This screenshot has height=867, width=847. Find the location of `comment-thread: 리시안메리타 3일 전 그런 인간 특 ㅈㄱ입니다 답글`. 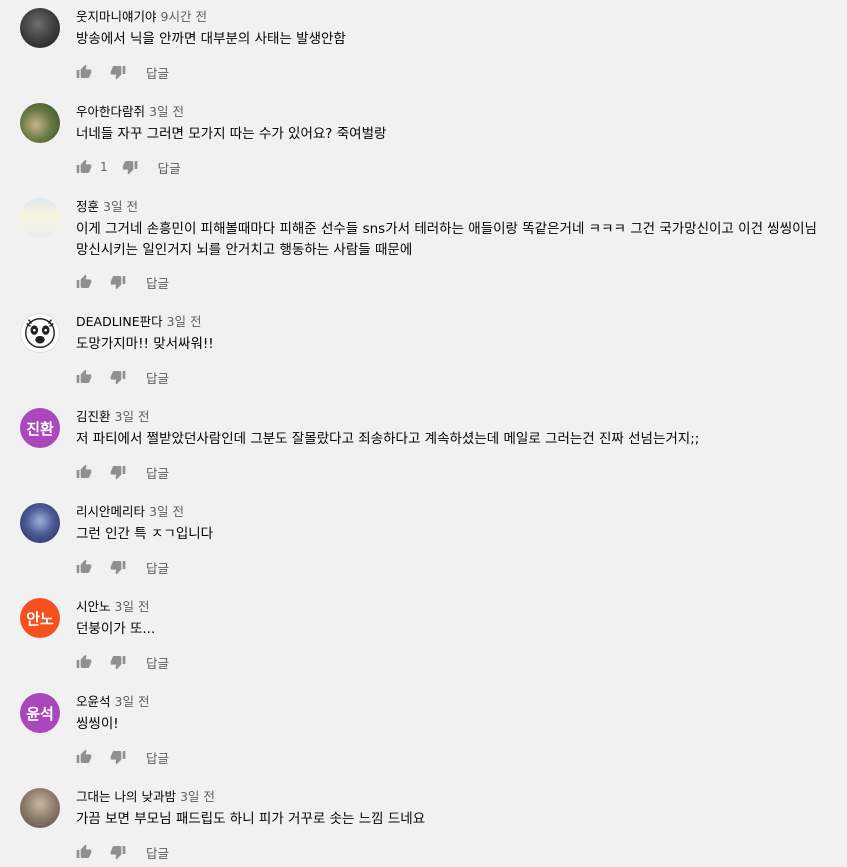

comment-thread: 리시안메리타 3일 전 그런 인간 특 ㅈㄱ입니다 답글 is located at coordinates (423, 542).